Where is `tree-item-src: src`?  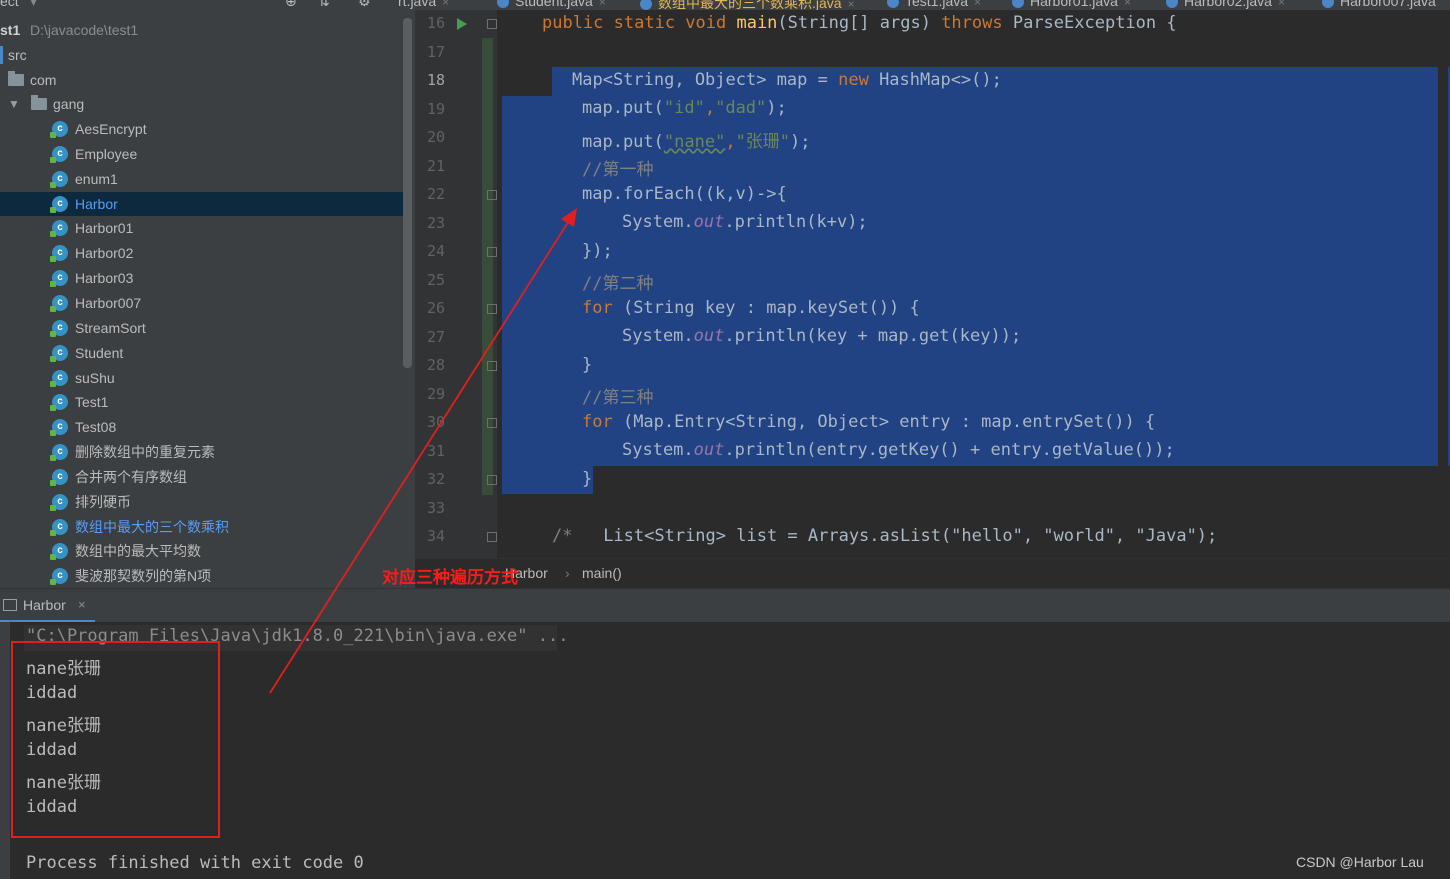
tree-item-src: src is located at coordinates (202, 55).